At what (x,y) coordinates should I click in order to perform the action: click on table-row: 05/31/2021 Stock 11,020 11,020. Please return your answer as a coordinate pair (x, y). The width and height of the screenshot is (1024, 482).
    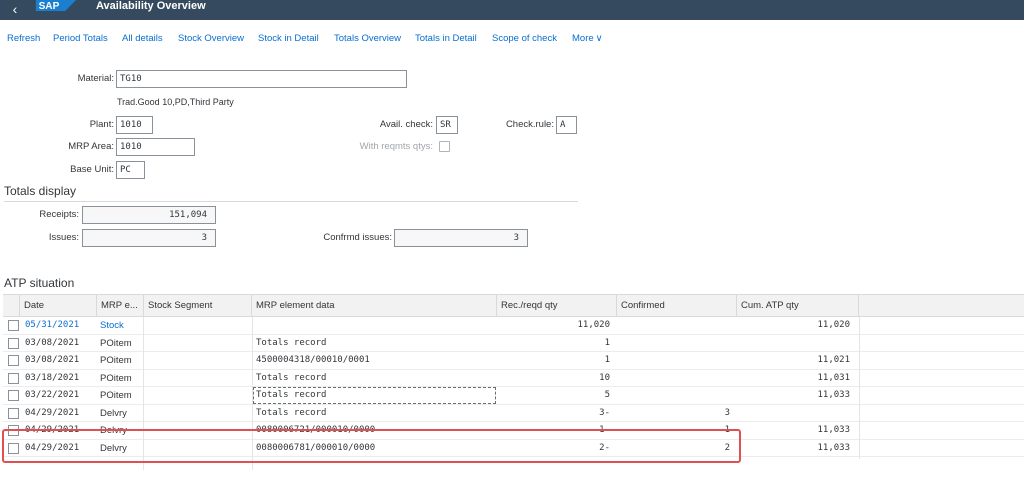
    Looking at the image, I should click on (513, 326).